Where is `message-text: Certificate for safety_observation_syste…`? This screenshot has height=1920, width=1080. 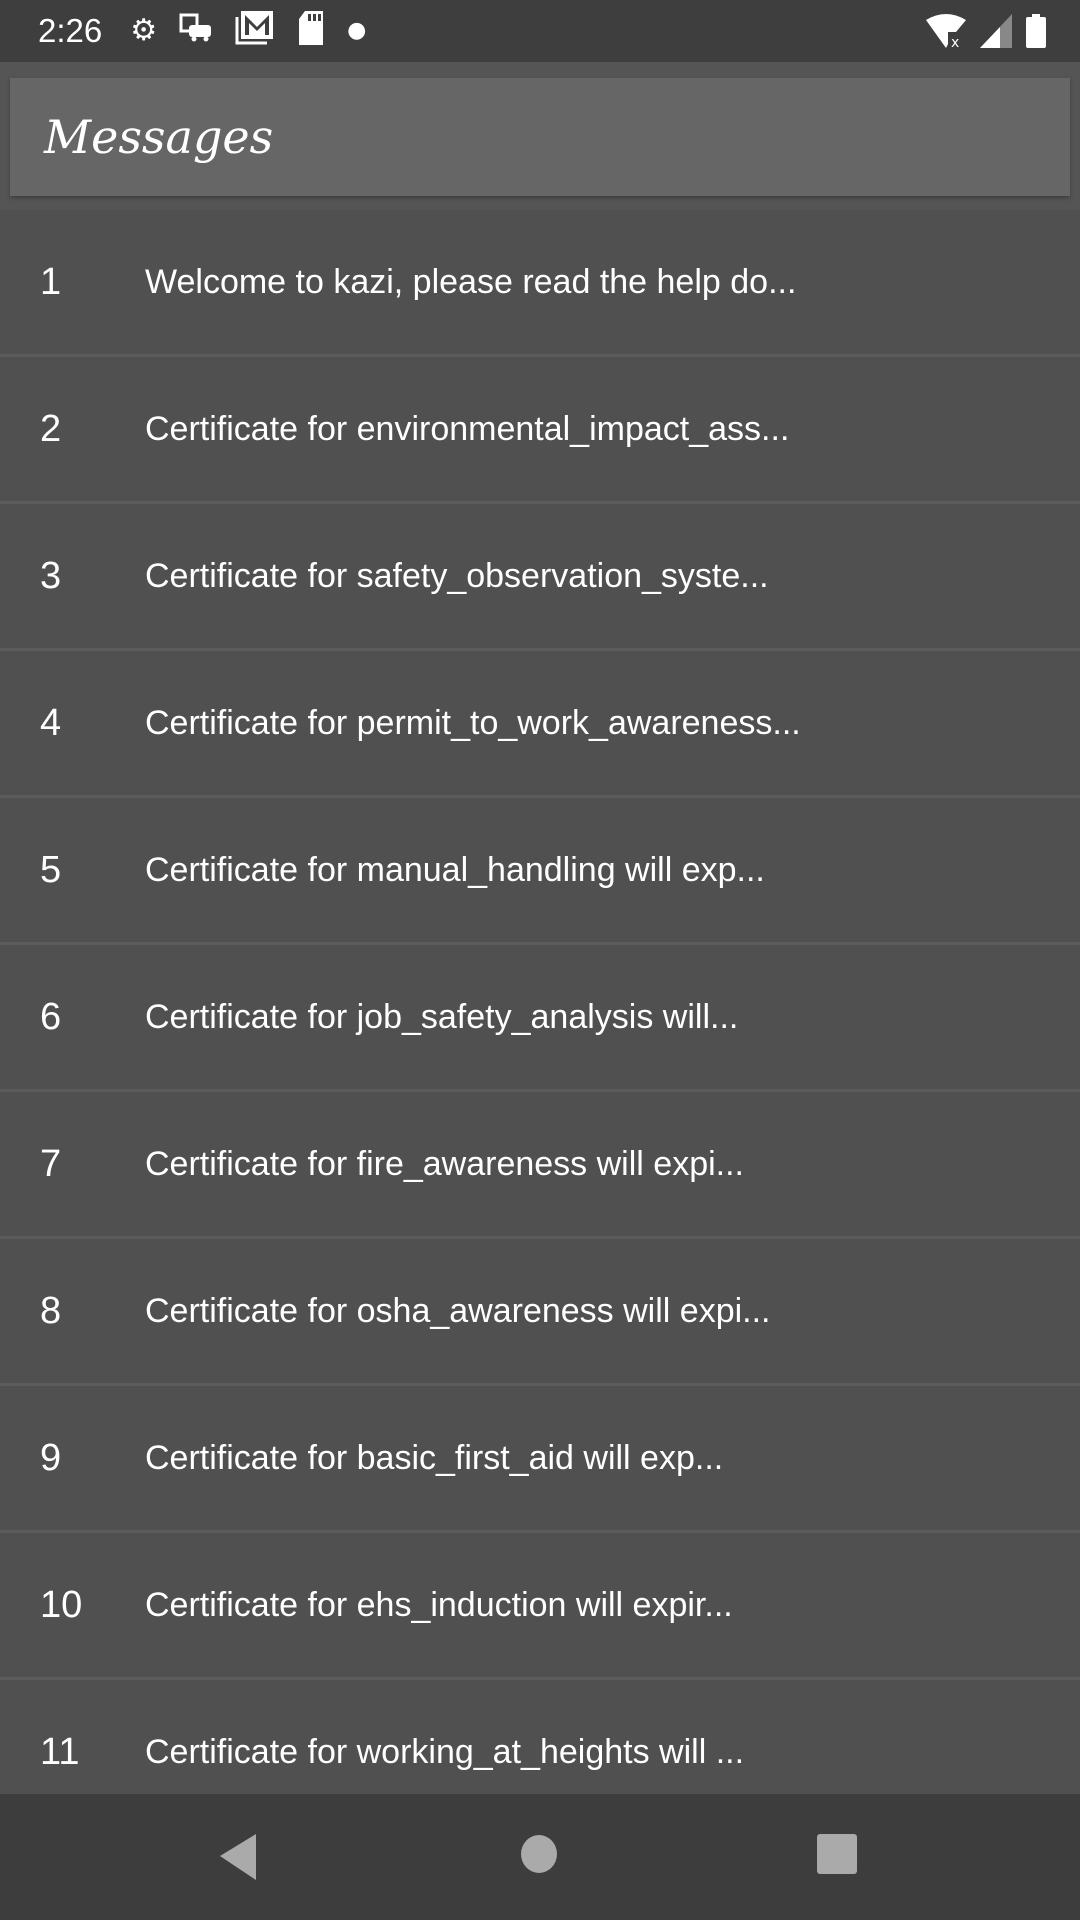
message-text: Certificate for safety_observation_syste… is located at coordinates (457, 575).